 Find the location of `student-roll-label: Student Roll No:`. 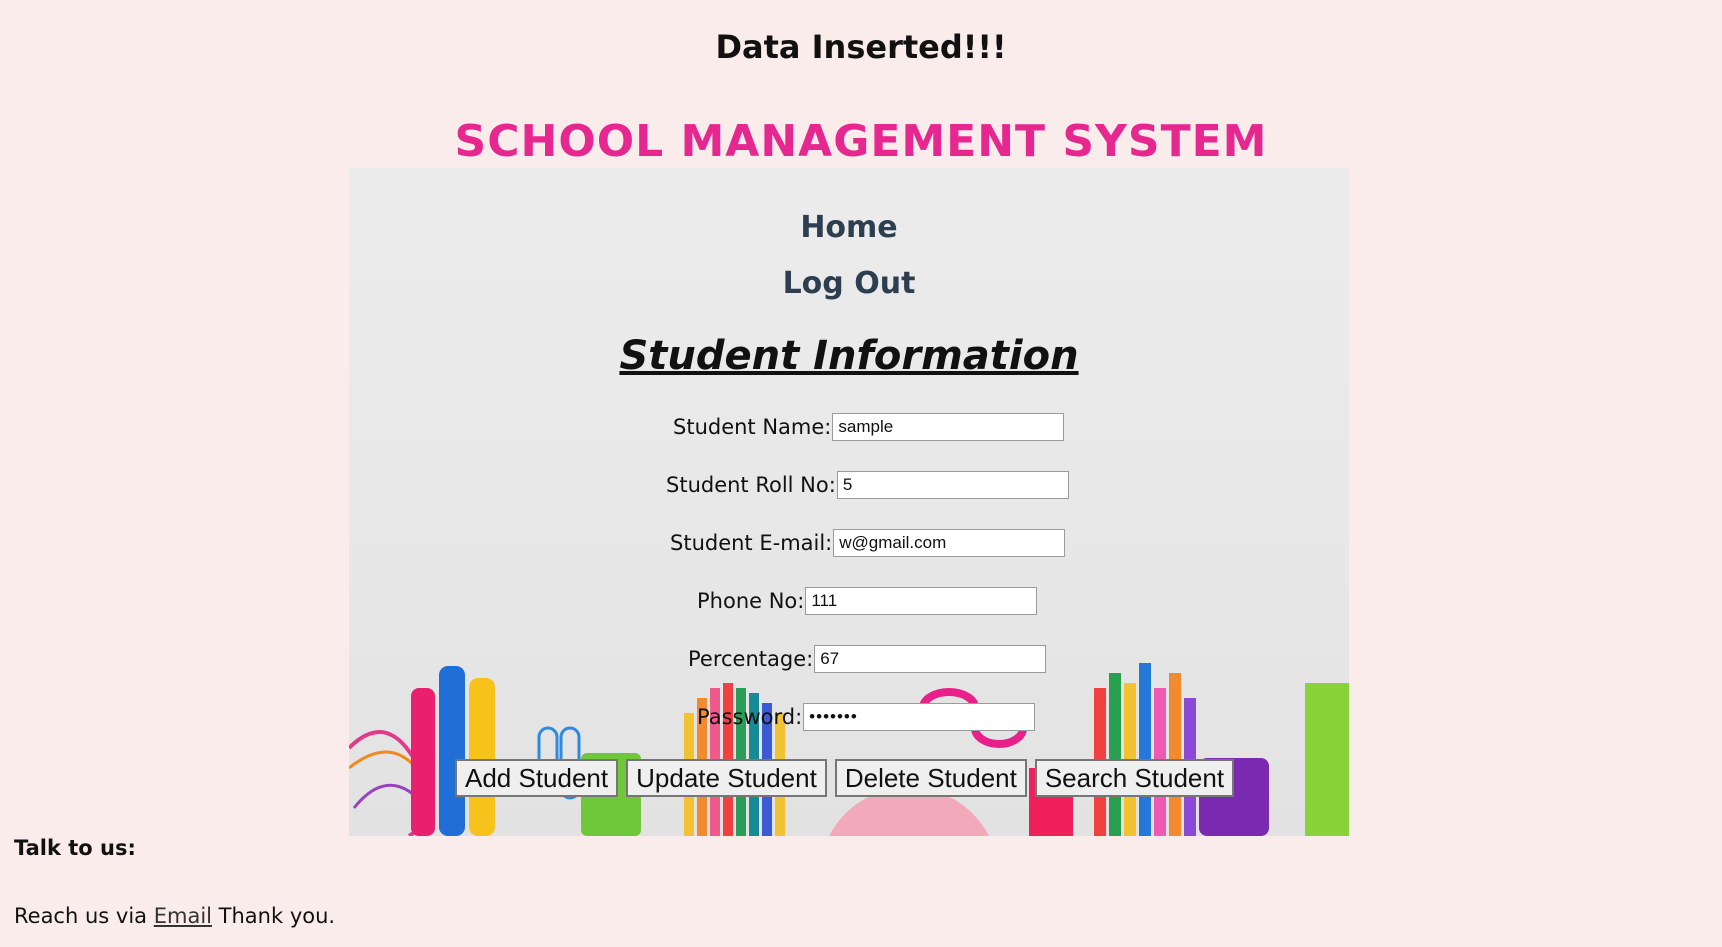

student-roll-label: Student Roll No: is located at coordinates (751, 485).